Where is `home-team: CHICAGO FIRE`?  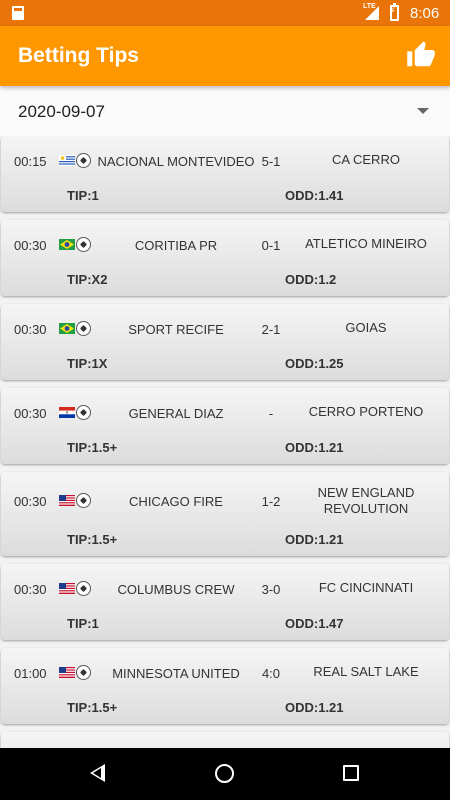 home-team: CHICAGO FIRE is located at coordinates (176, 501).